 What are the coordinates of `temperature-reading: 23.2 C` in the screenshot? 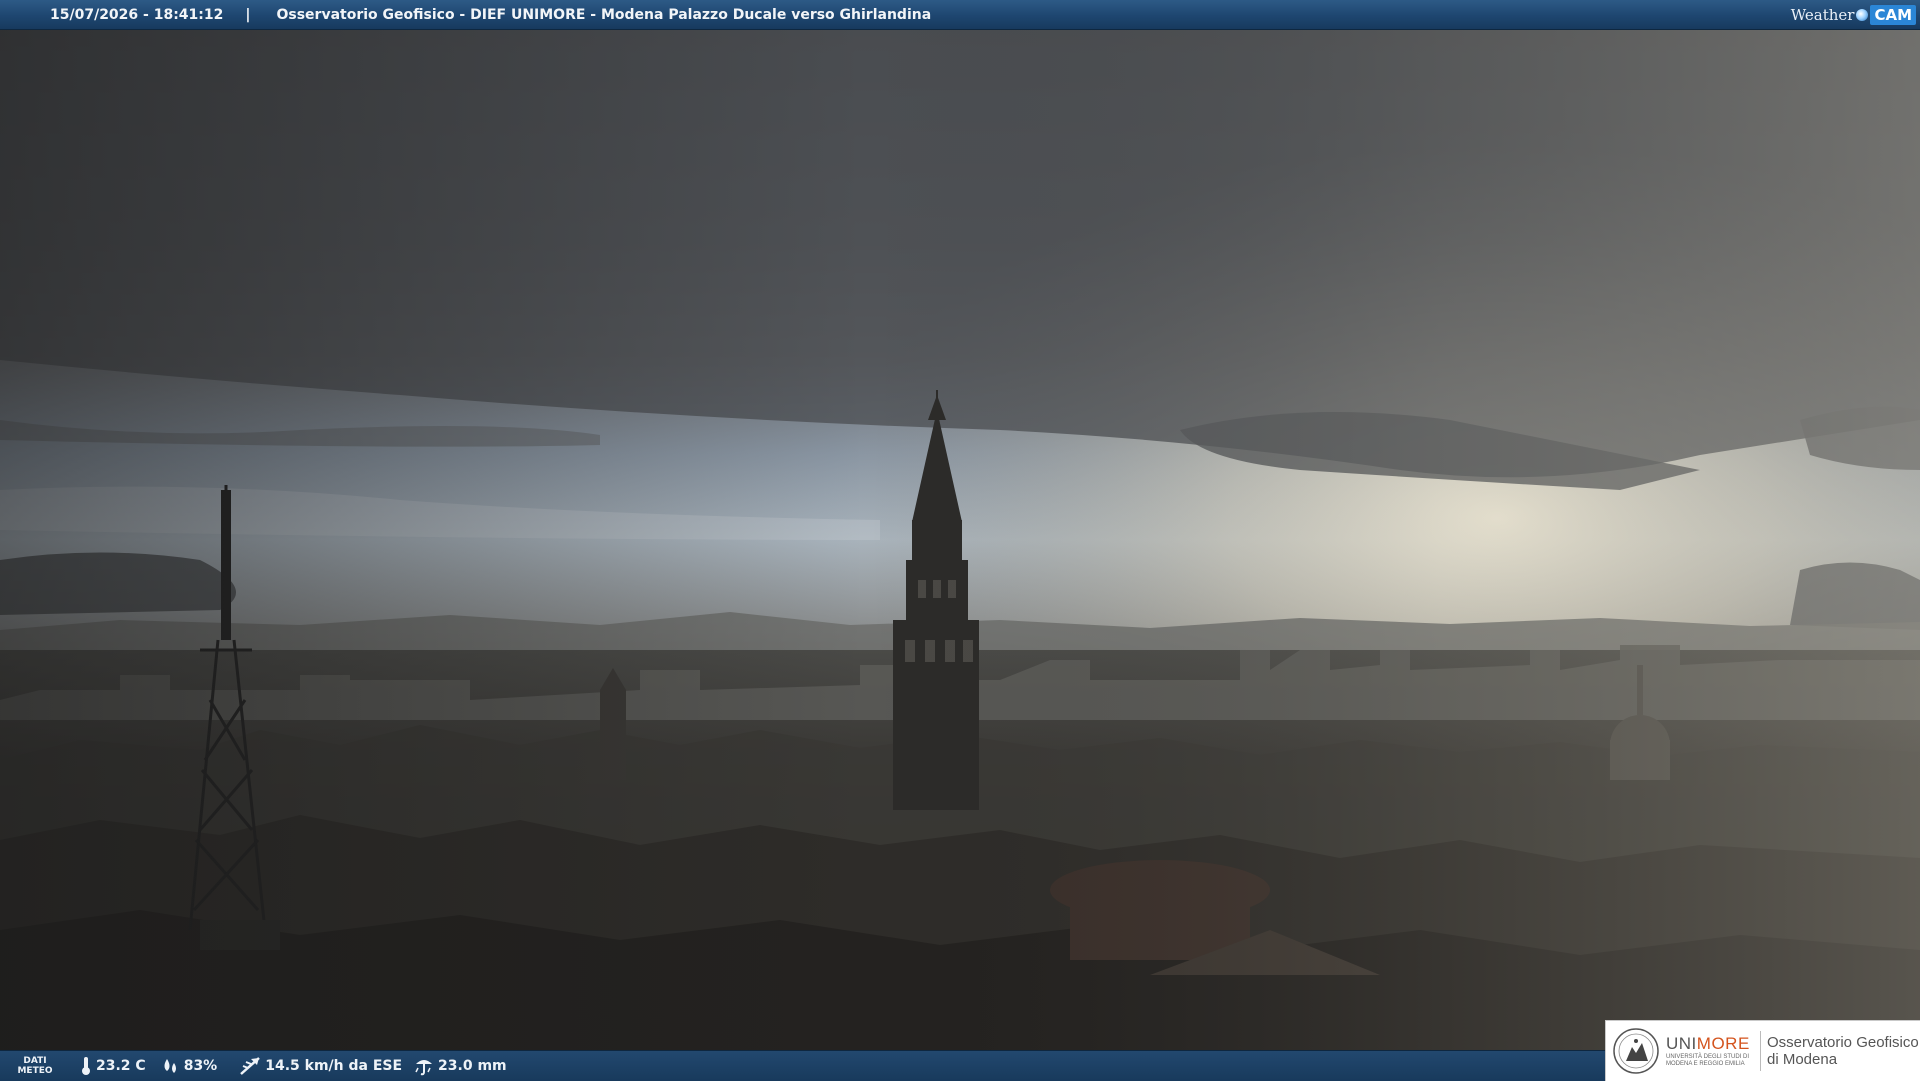 It's located at (113, 1066).